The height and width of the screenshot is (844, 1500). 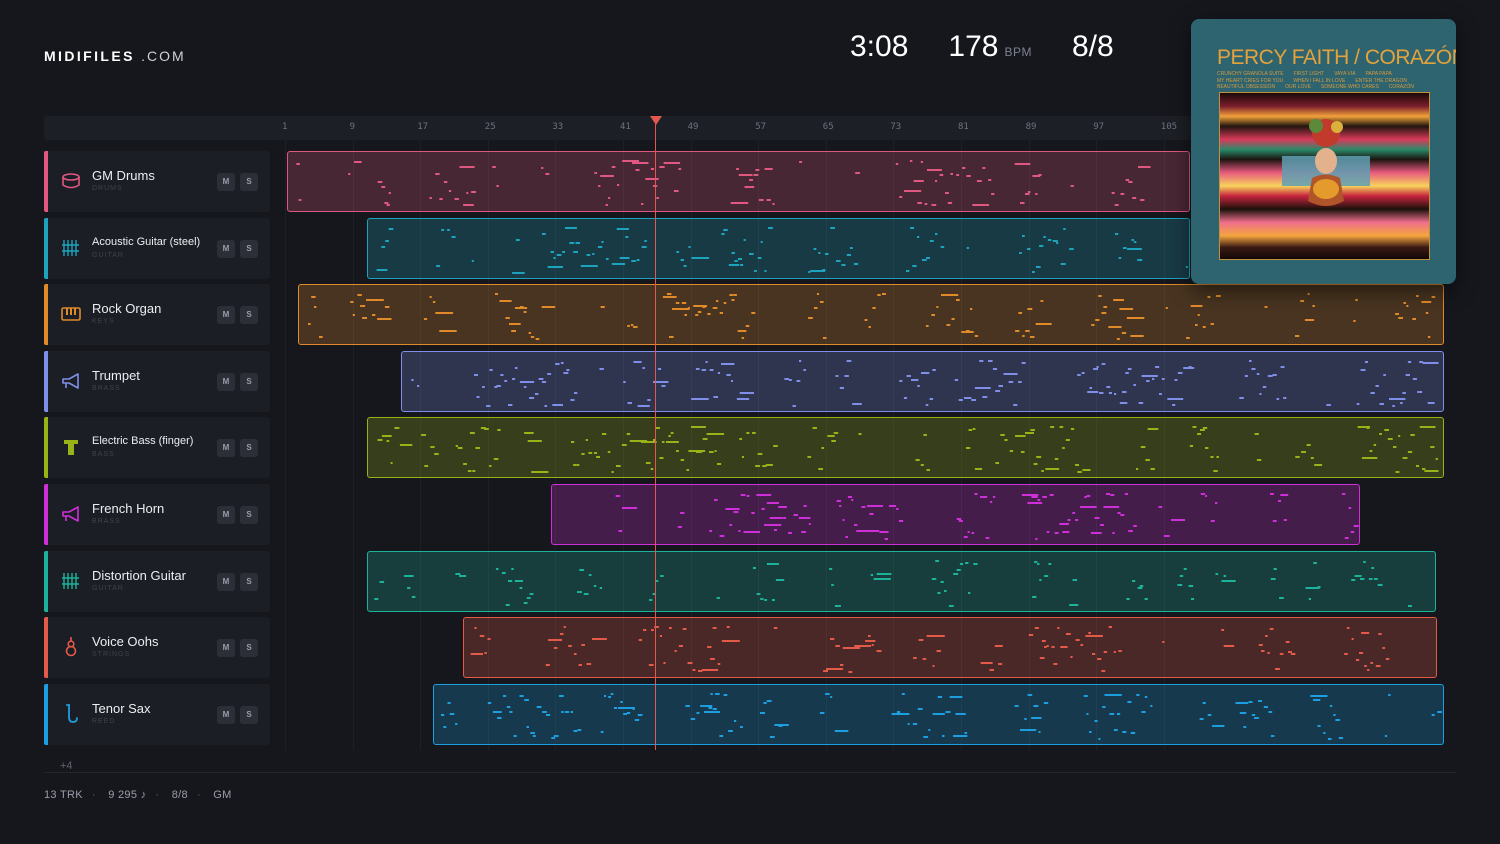 I want to click on ruler-tick: 41, so click(x=625, y=127).